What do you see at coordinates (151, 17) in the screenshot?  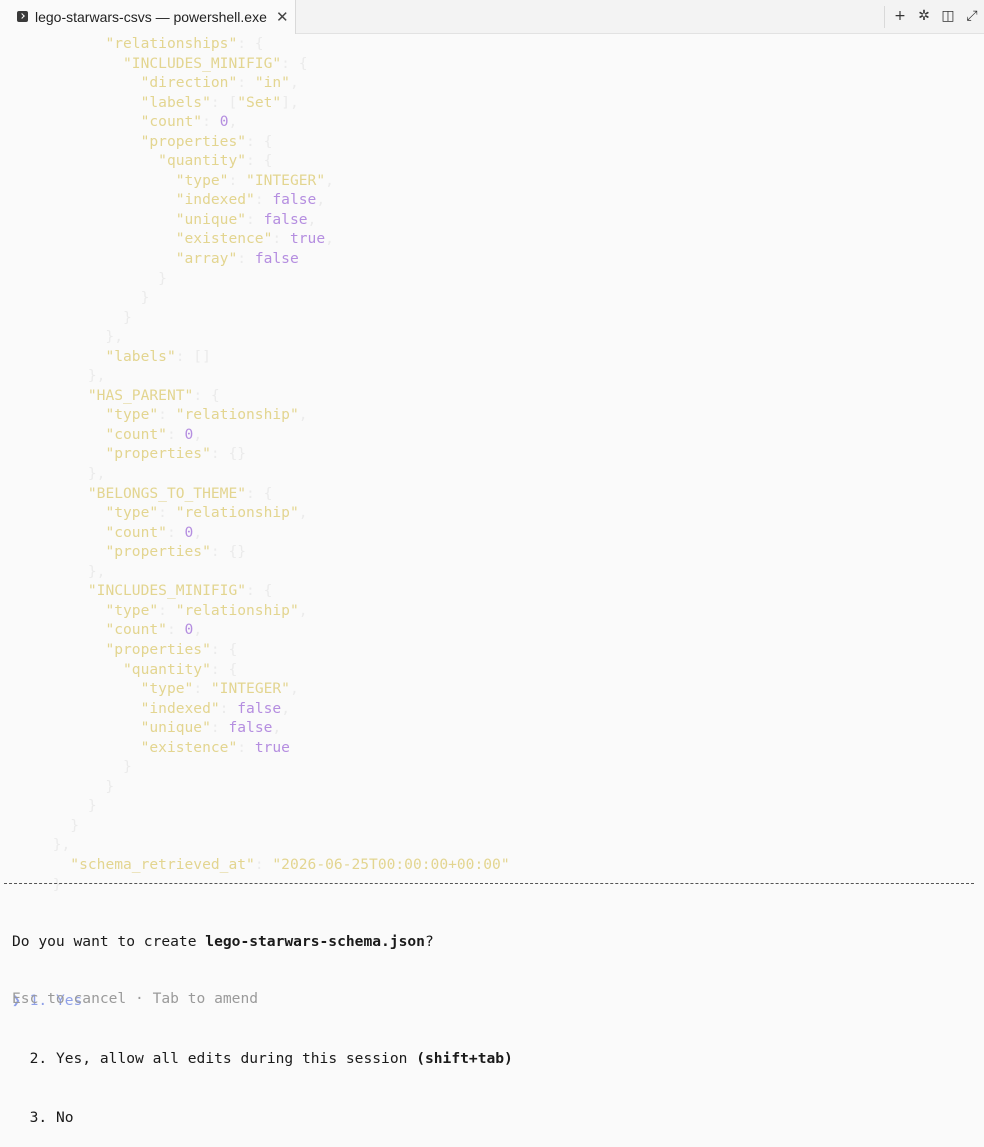 I see `tab-title: lego-starwars-csvs — powershell.exe` at bounding box center [151, 17].